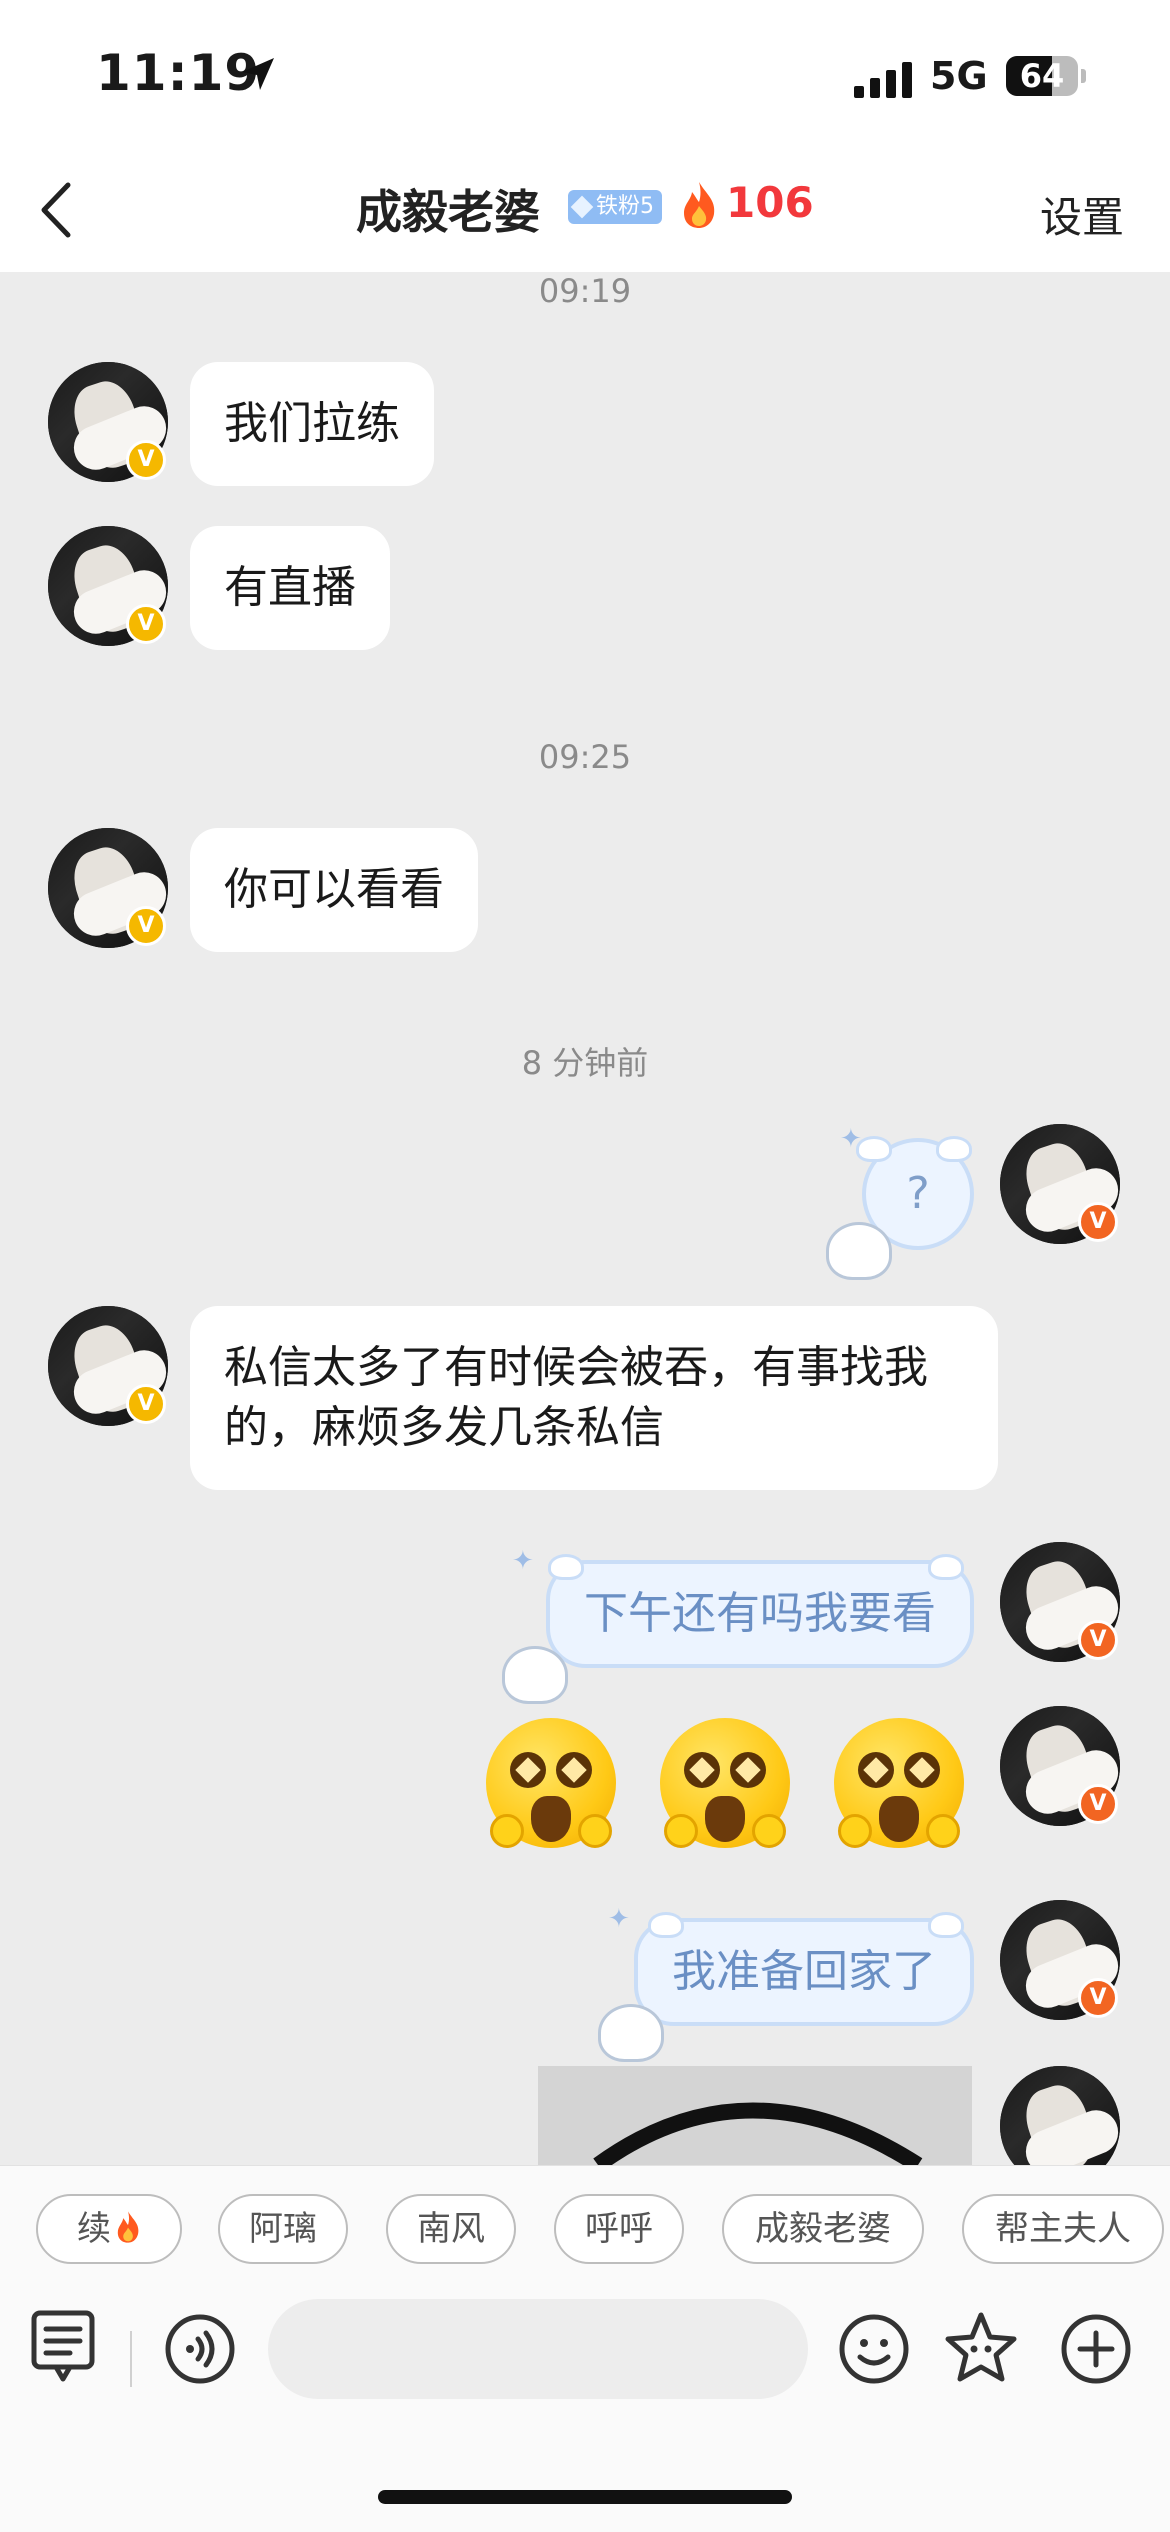 Image resolution: width=1170 pixels, height=2532 pixels. What do you see at coordinates (1096, 2349) in the screenshot?
I see `plus-icon` at bounding box center [1096, 2349].